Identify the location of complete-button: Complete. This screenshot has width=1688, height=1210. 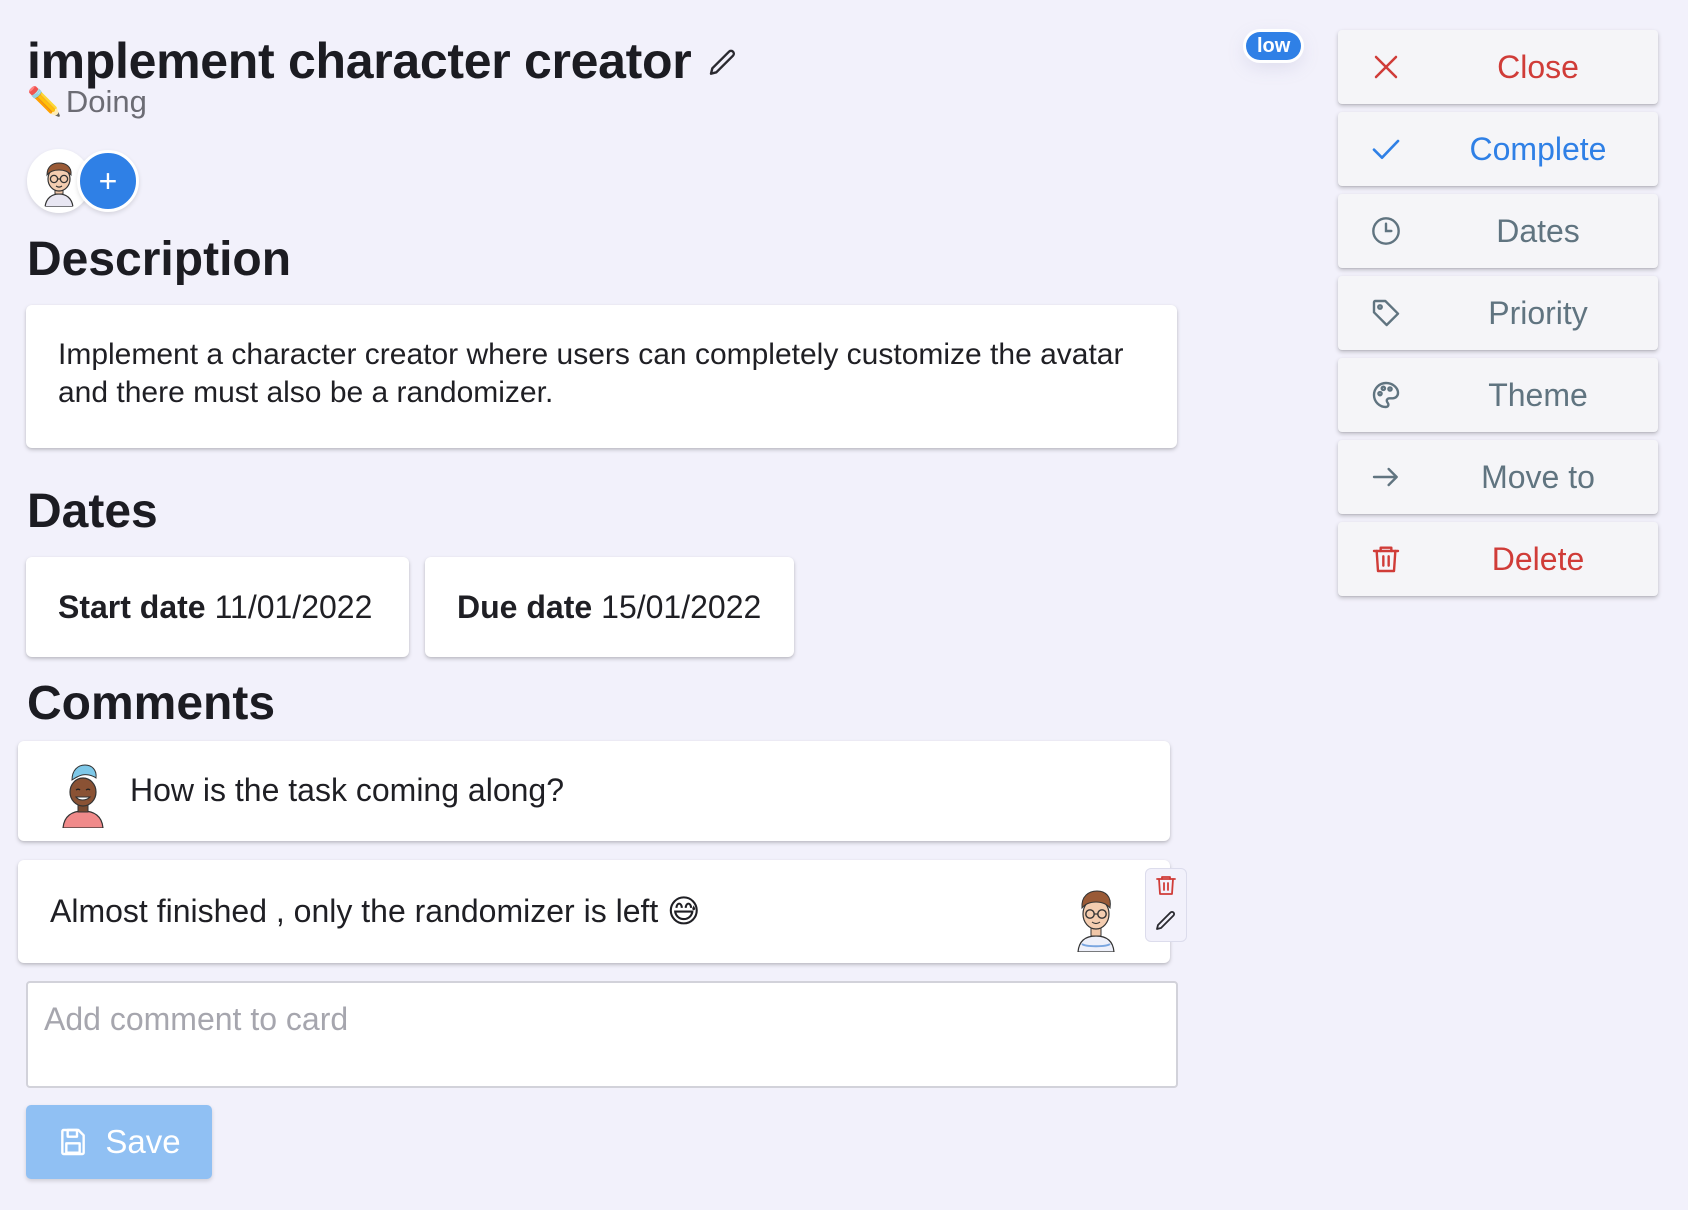
(1498, 149).